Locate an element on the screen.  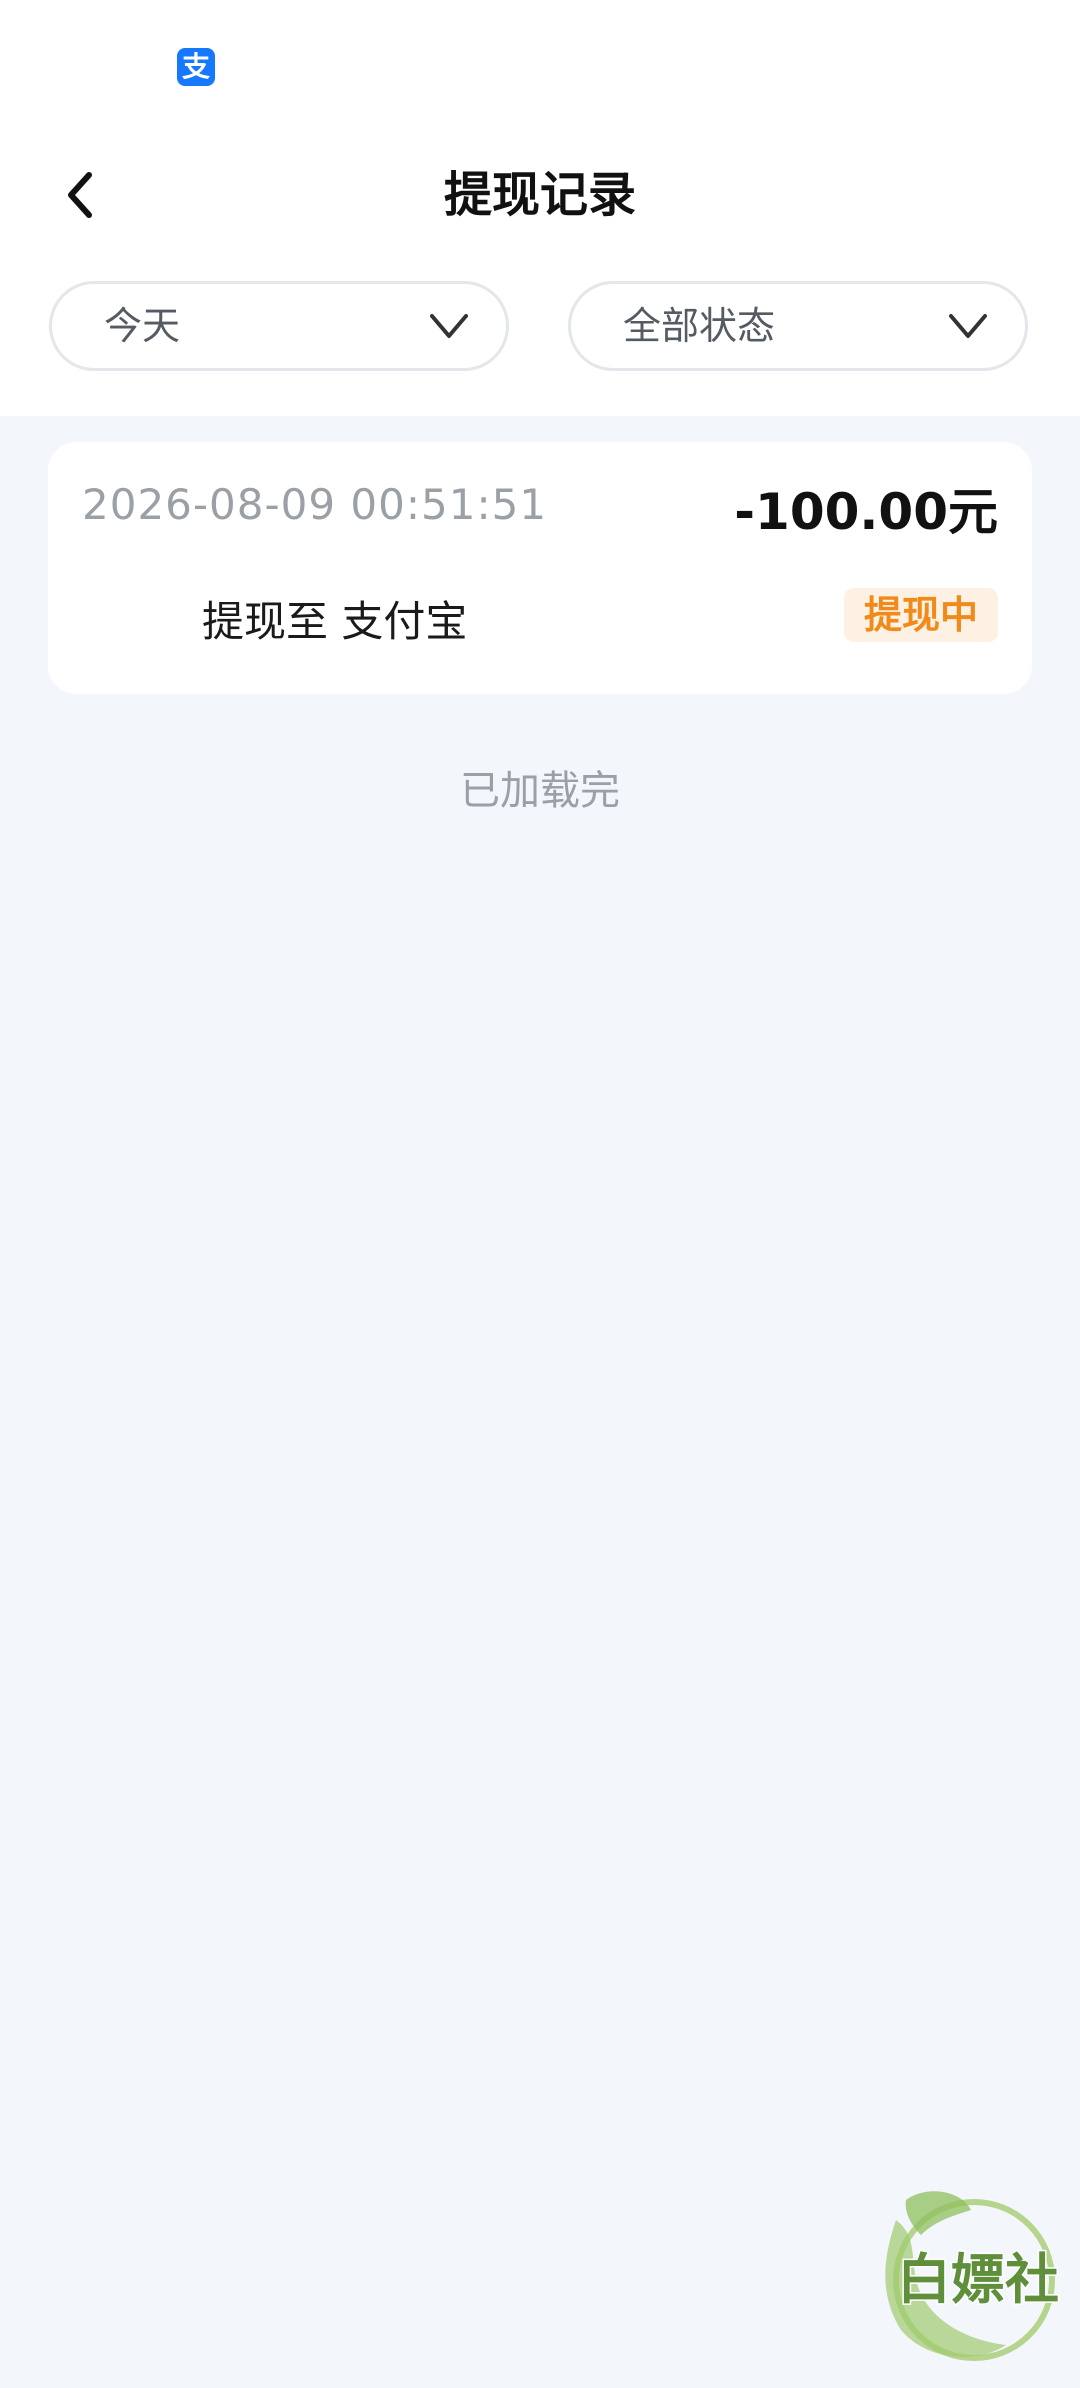
date-filter-label: 今天 is located at coordinates (142, 326).